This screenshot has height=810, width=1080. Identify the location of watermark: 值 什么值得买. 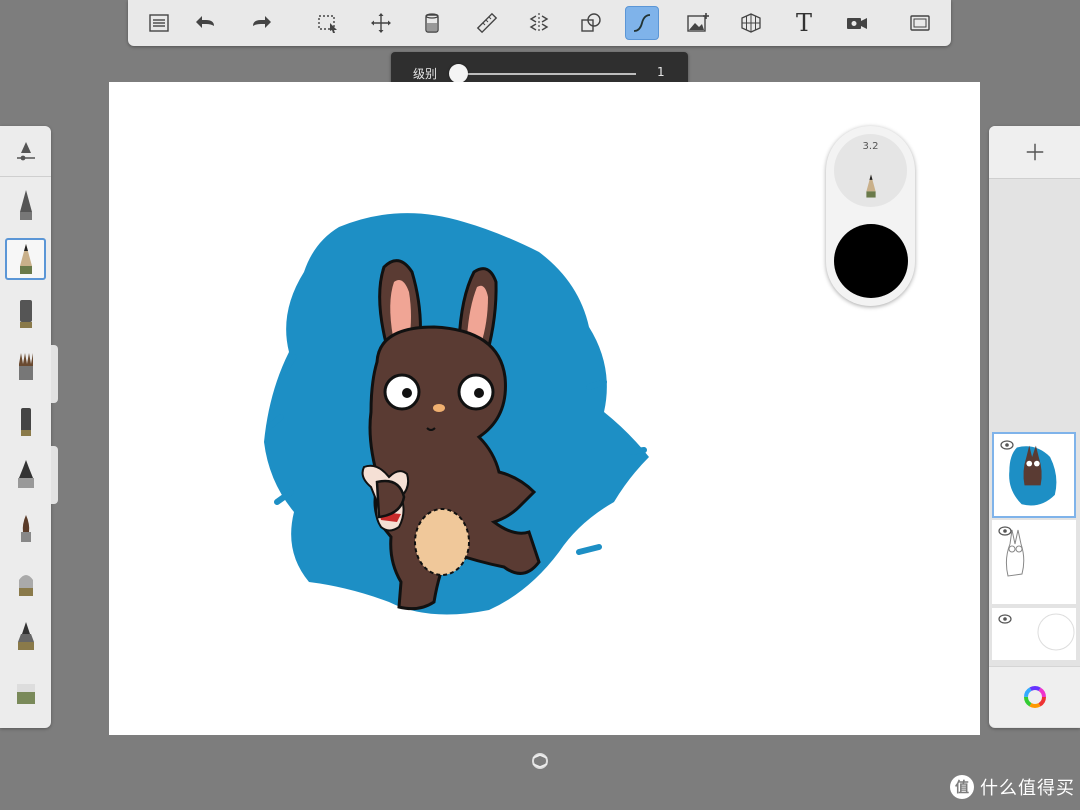
(1012, 787).